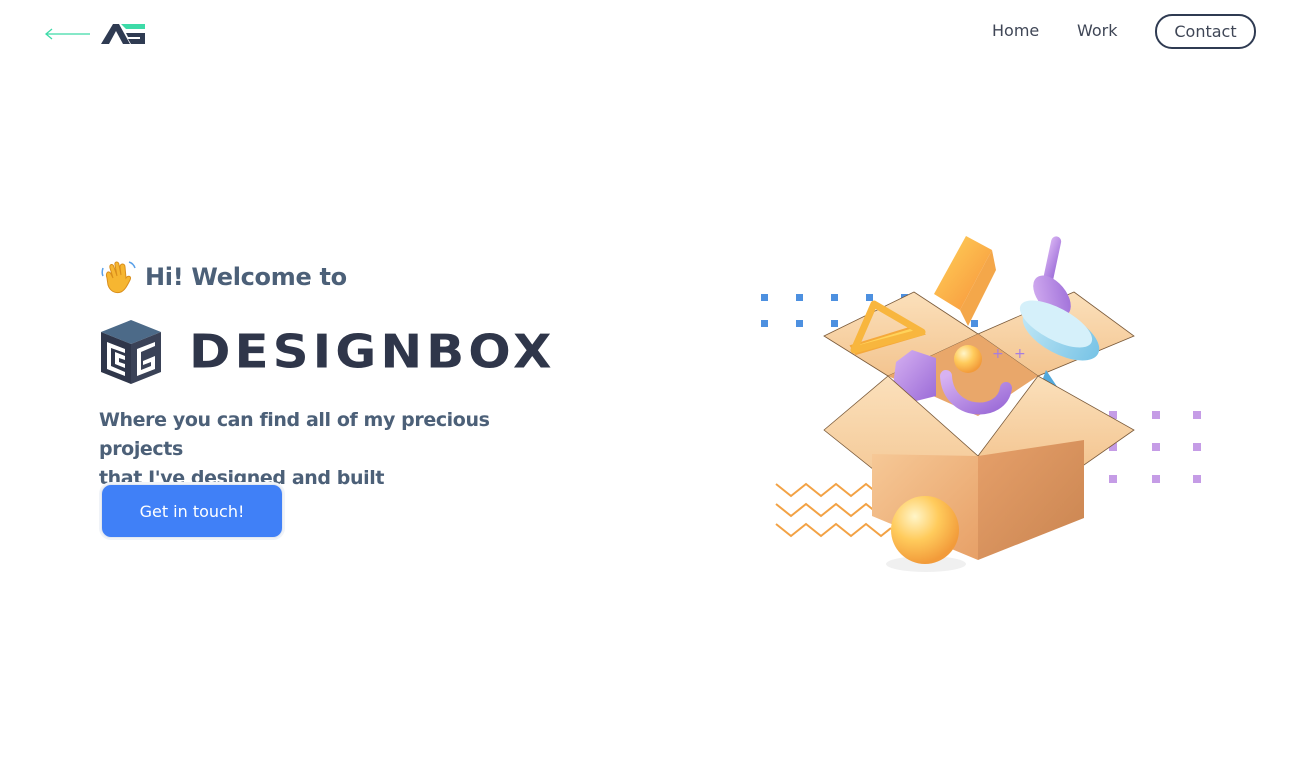  I want to click on nav-contact-button: Contact, so click(1205, 31).